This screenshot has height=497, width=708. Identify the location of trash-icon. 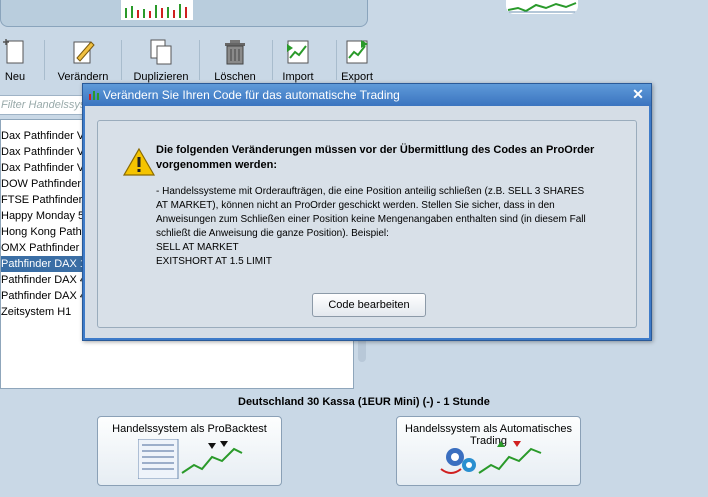
(235, 52).